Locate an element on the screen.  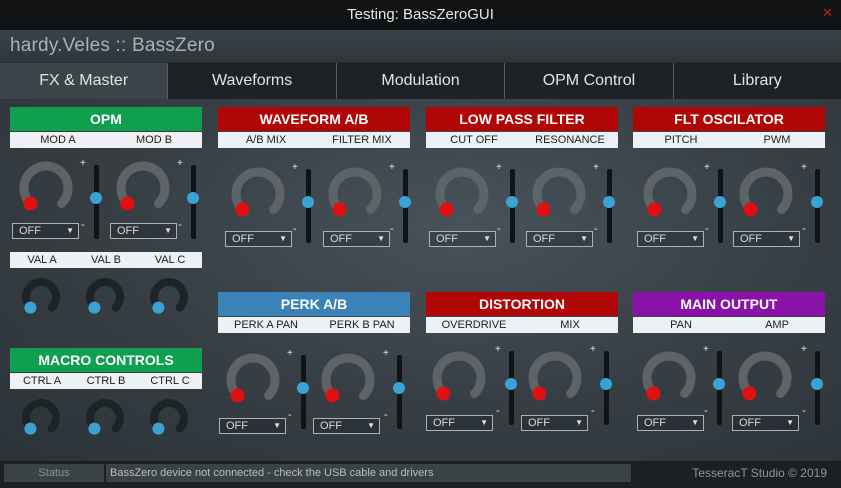
filter-mix-dropdown: OFF ▼ is located at coordinates (356, 239).